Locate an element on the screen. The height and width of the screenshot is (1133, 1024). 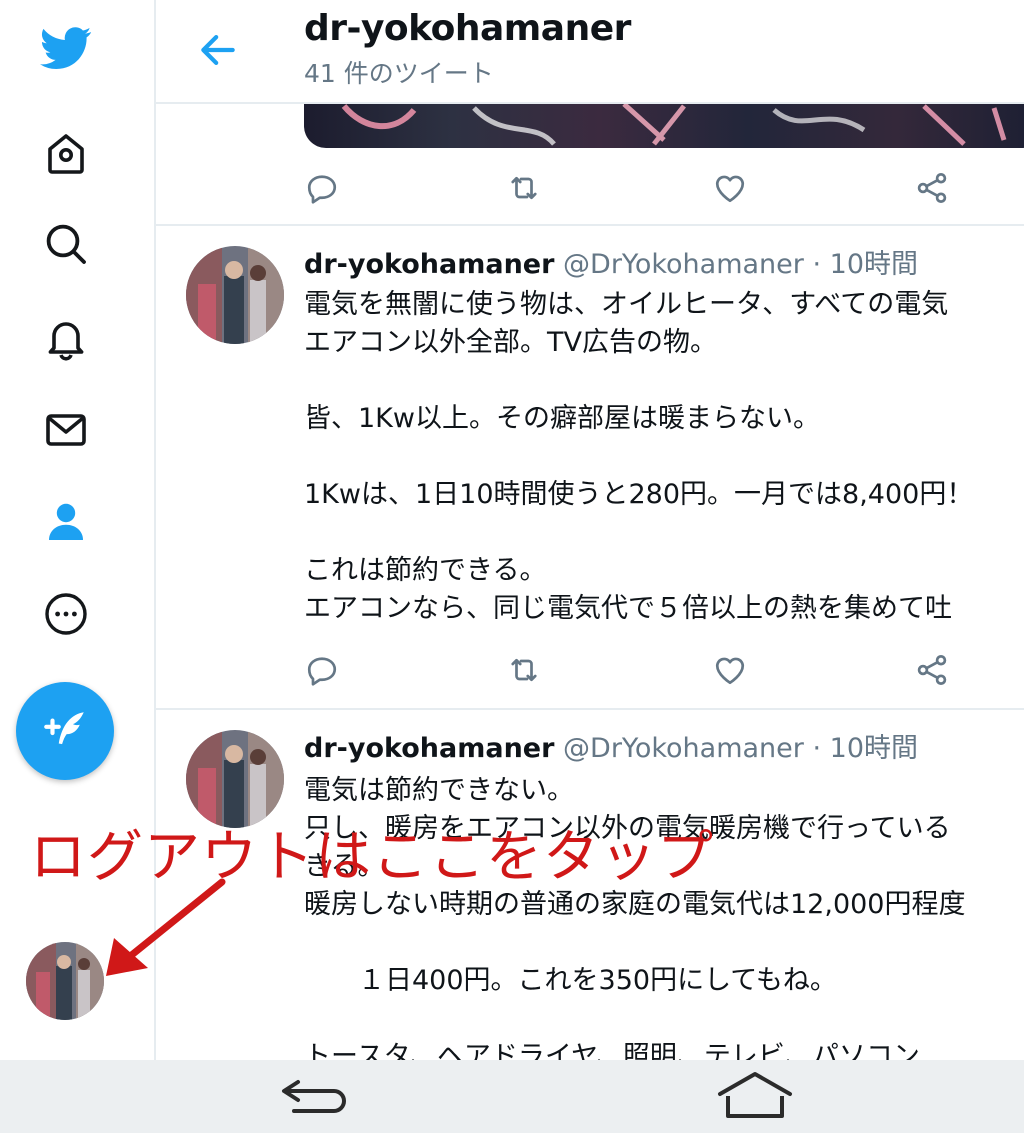
tweet-line: エアコンなら、同じ電気代で５倍以上の熱を集めて吐 is located at coordinates (628, 608).